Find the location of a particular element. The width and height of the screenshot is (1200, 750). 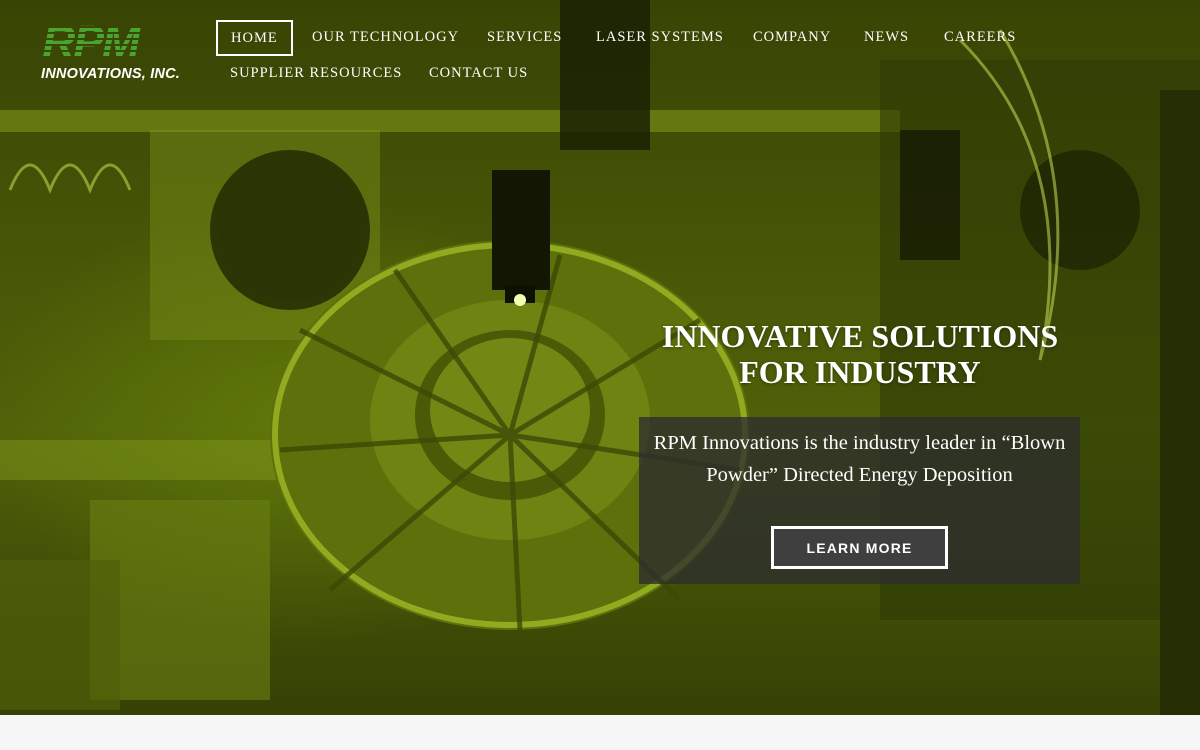

rpm-logo-mark: RPM is located at coordinates (93, 42).